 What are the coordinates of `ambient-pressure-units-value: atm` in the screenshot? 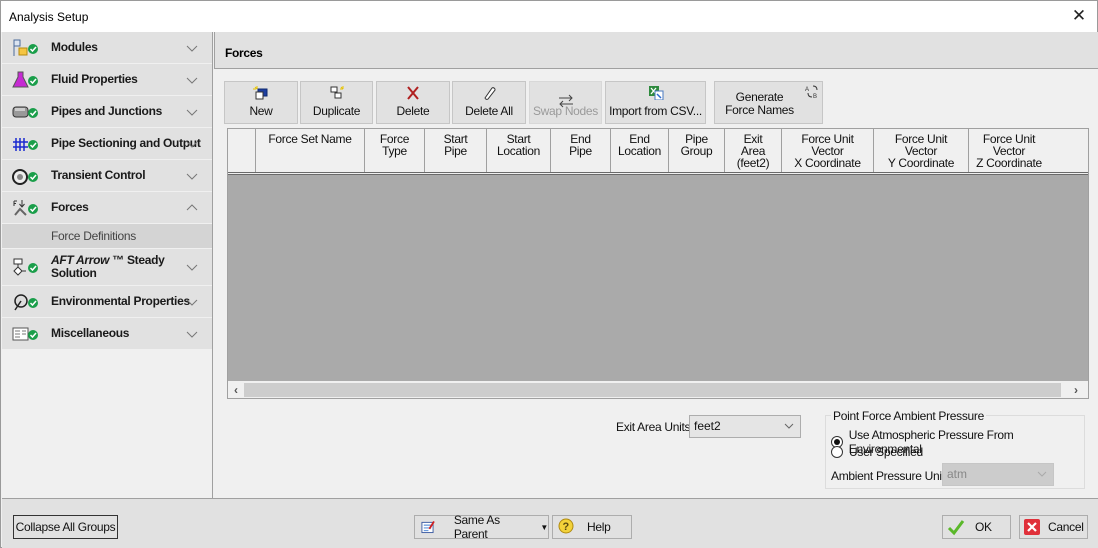 It's located at (957, 474).